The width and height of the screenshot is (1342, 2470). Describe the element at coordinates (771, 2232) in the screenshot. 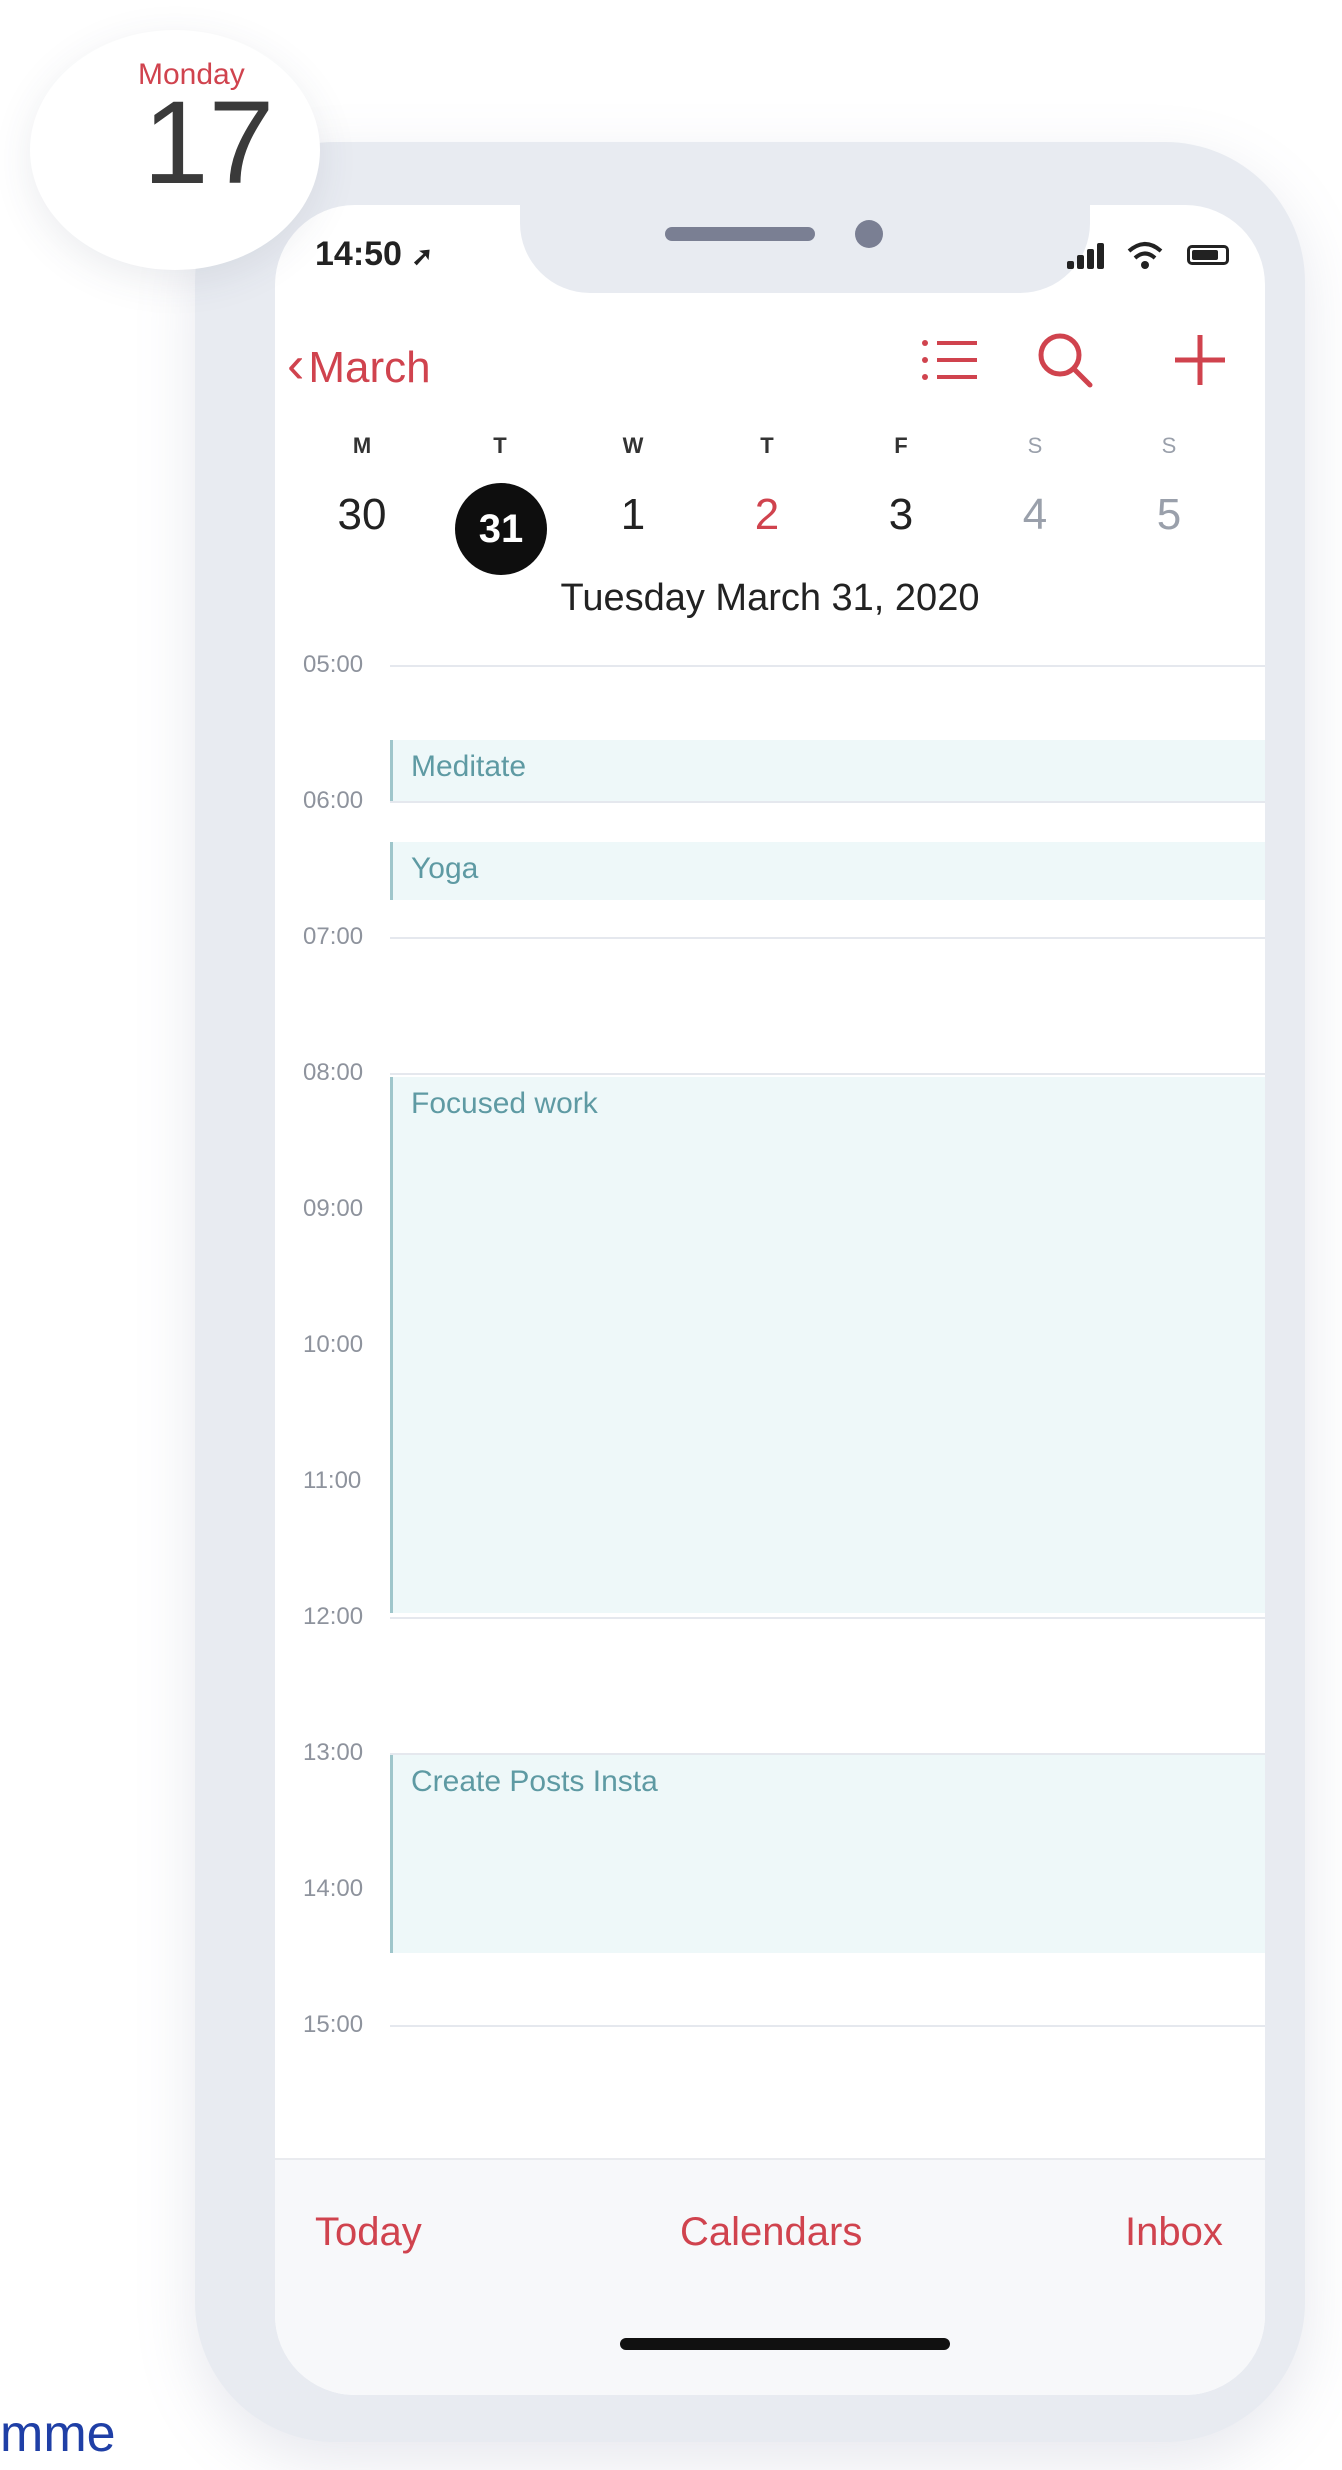

I see `tab-calendars: Calendars` at that location.